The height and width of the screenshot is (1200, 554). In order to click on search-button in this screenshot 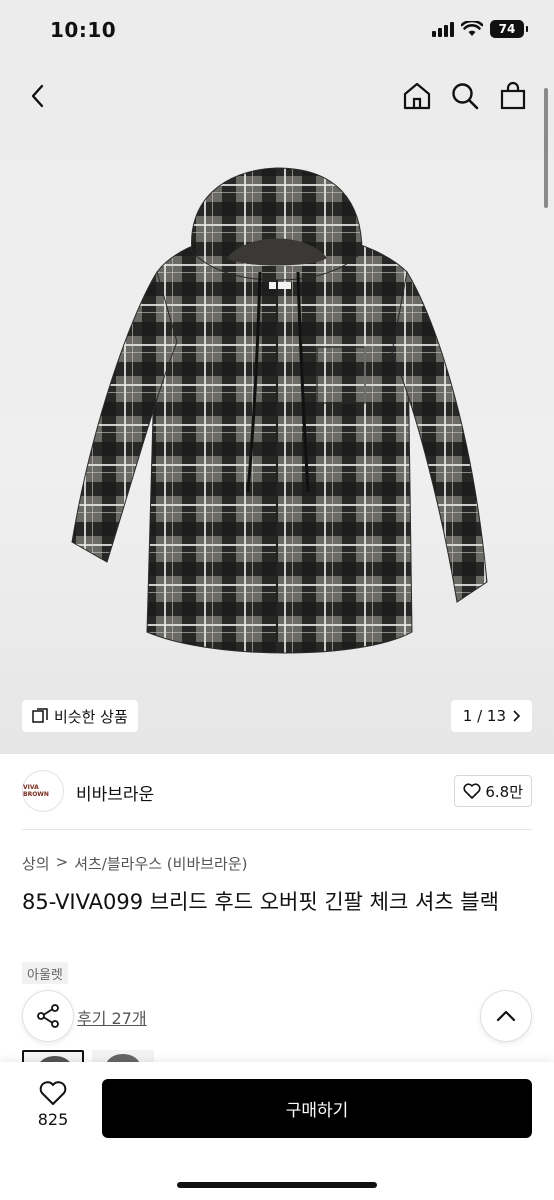, I will do `click(465, 96)`.